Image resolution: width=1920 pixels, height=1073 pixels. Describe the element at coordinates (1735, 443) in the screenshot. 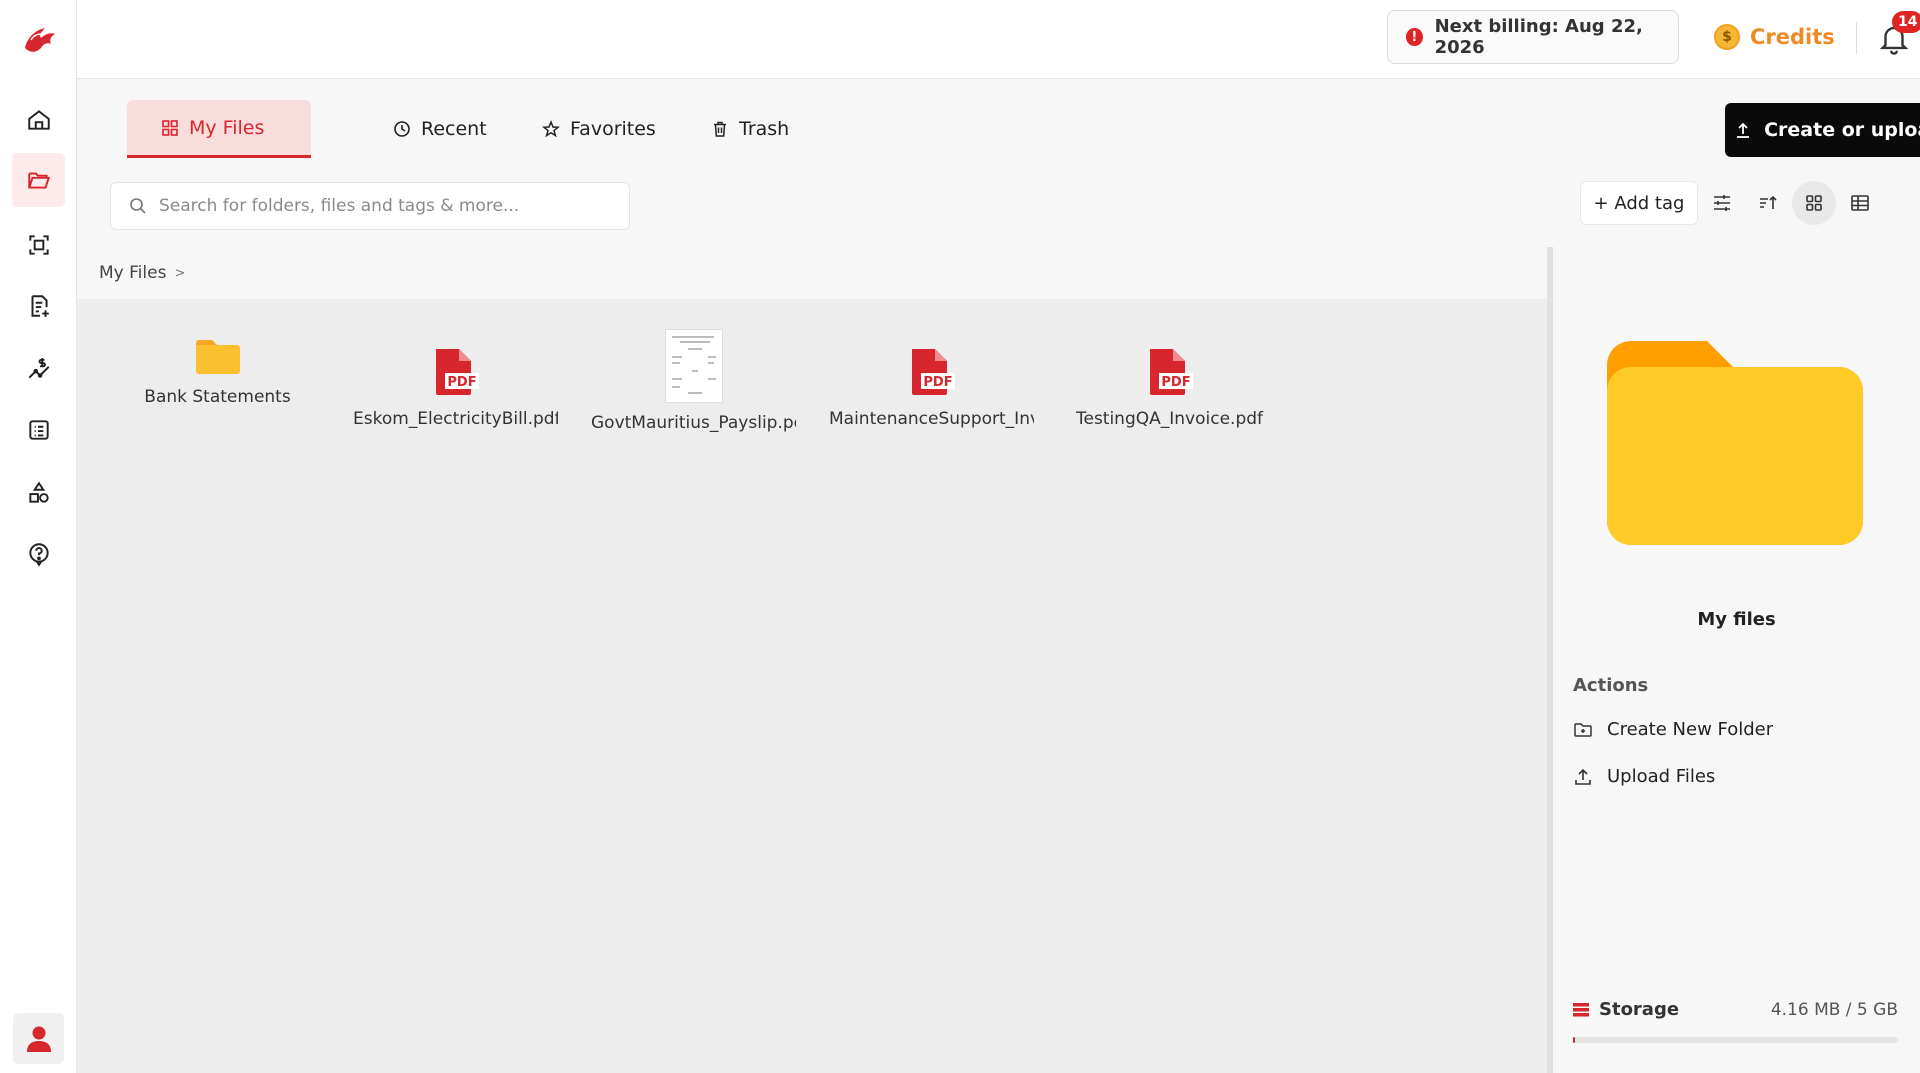

I see `large-folder-icon` at that location.